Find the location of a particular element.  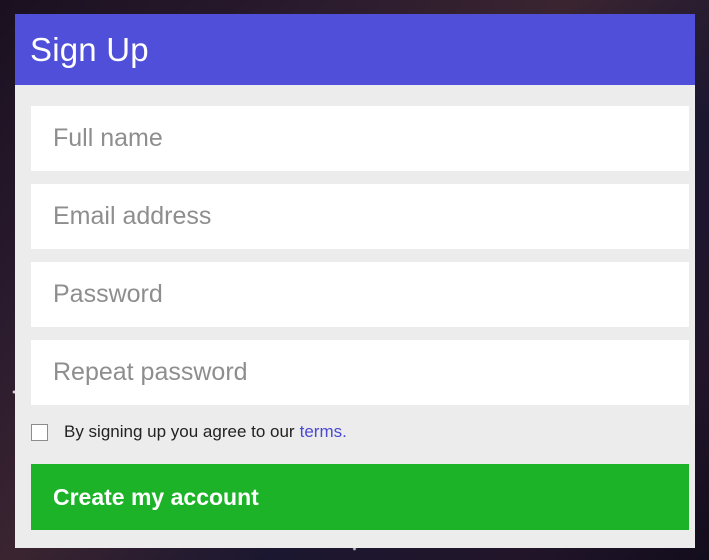

terms-link: terms. is located at coordinates (323, 431).